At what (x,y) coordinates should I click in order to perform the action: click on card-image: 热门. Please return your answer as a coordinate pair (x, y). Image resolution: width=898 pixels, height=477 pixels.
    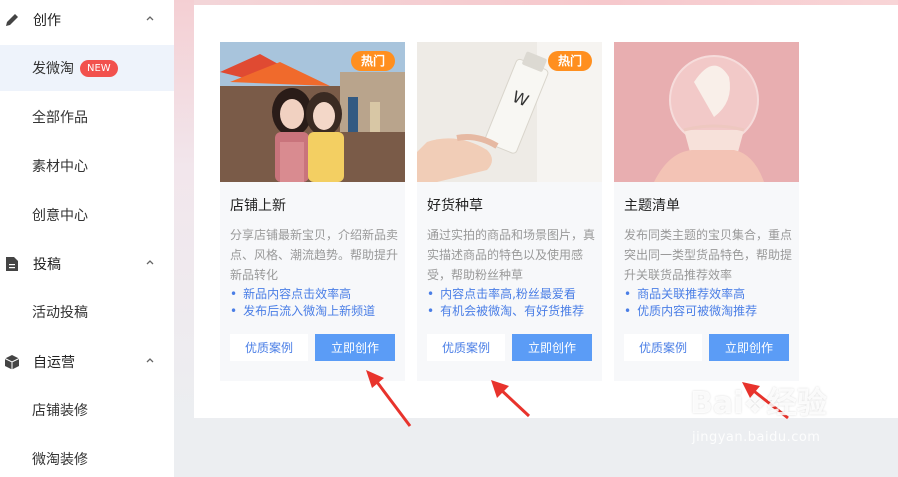
    Looking at the image, I should click on (312, 112).